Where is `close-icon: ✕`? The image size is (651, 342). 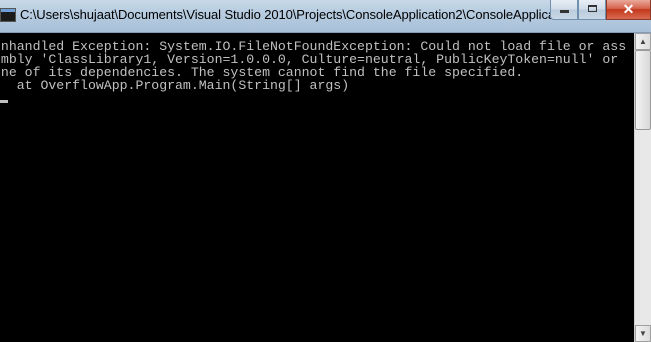 close-icon: ✕ is located at coordinates (628, 9).